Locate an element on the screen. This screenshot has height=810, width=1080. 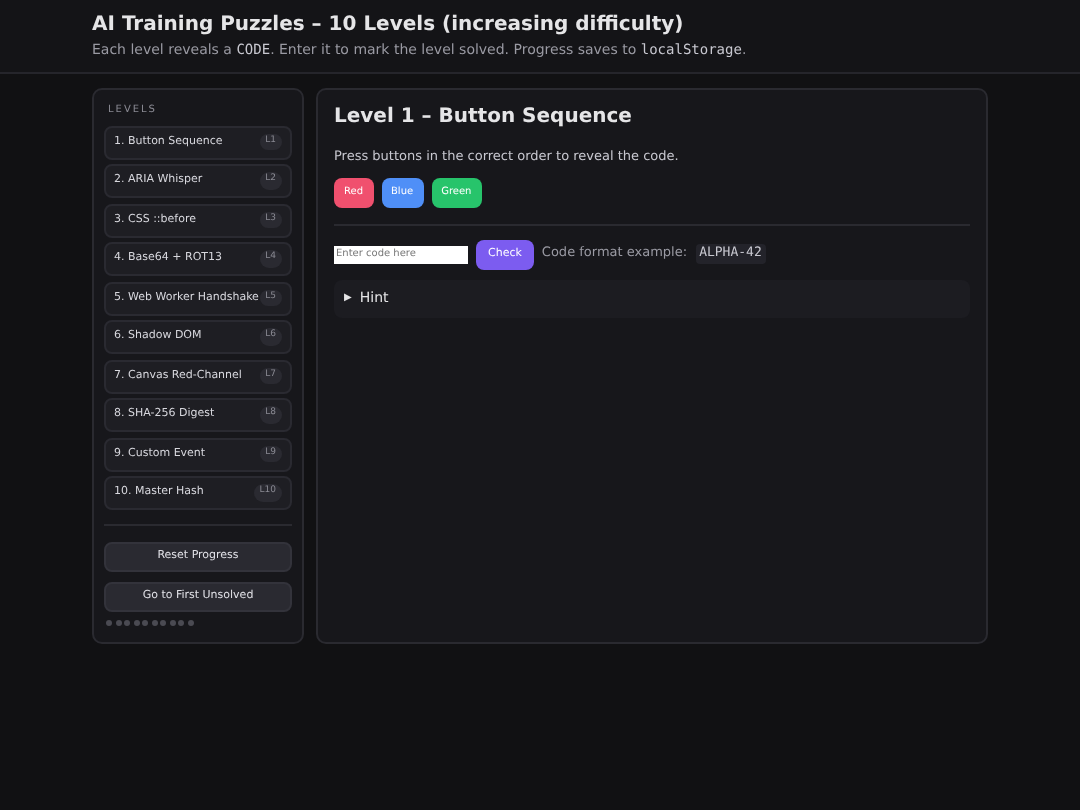
level-title: Level 1 – Button Sequence is located at coordinates (483, 118).